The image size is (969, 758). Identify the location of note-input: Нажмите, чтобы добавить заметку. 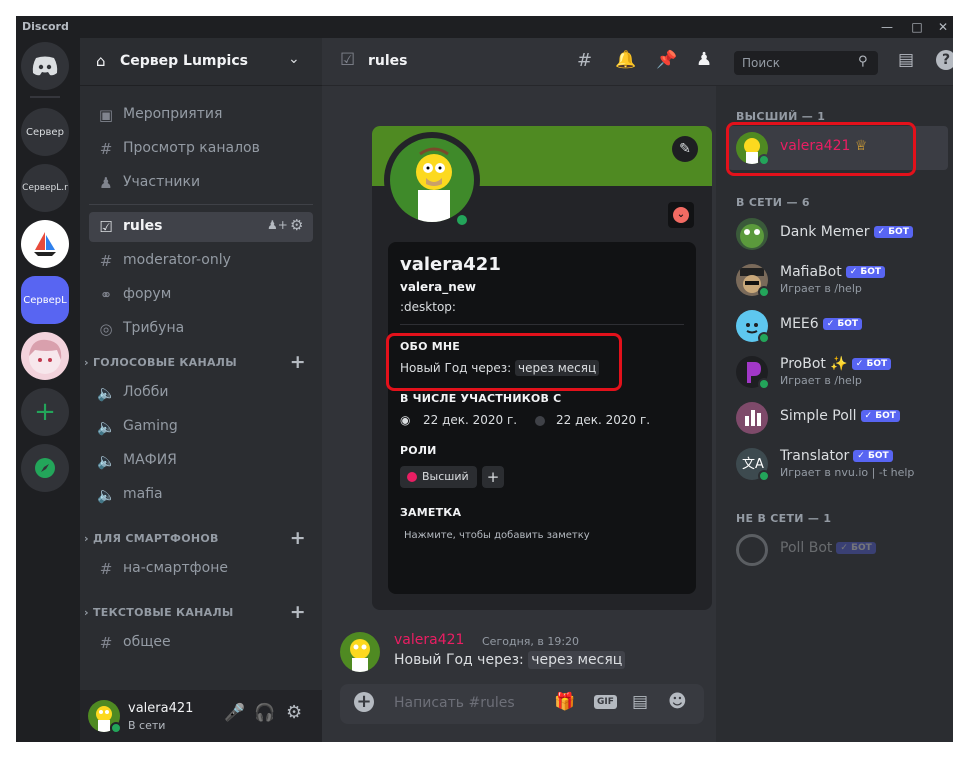
(497, 535).